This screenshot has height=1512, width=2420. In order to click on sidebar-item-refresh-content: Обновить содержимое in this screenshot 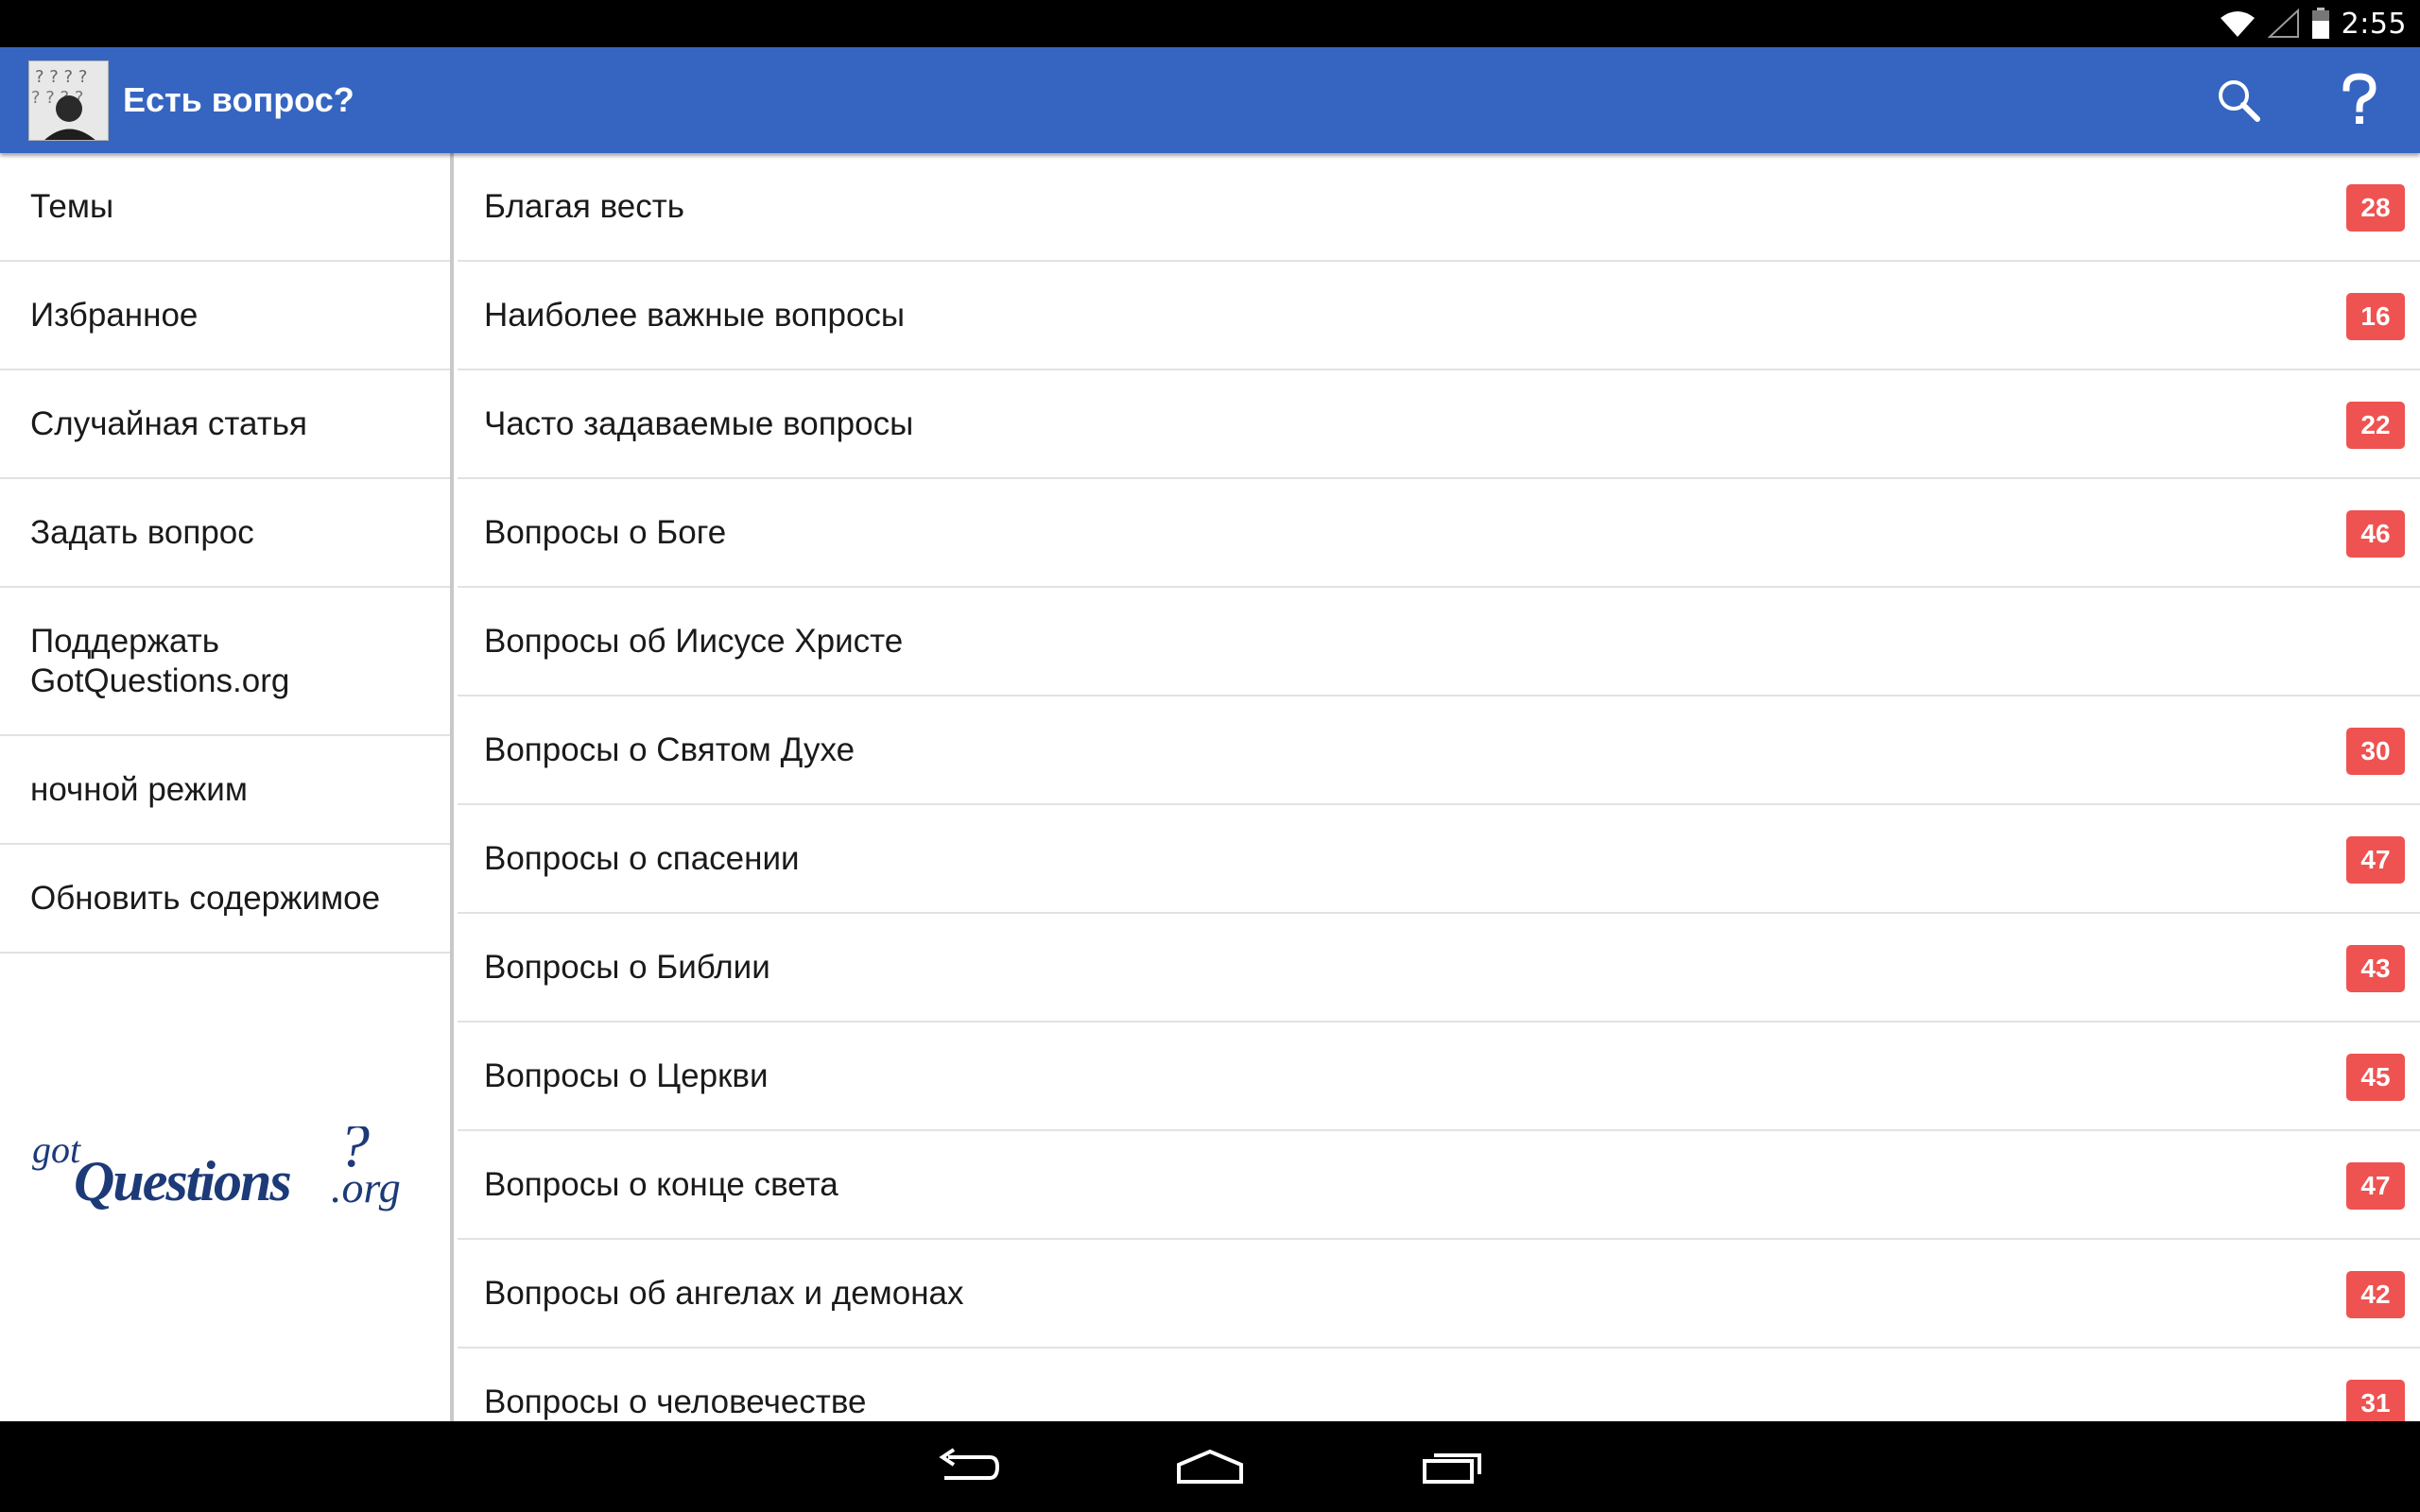, I will do `click(225, 899)`.